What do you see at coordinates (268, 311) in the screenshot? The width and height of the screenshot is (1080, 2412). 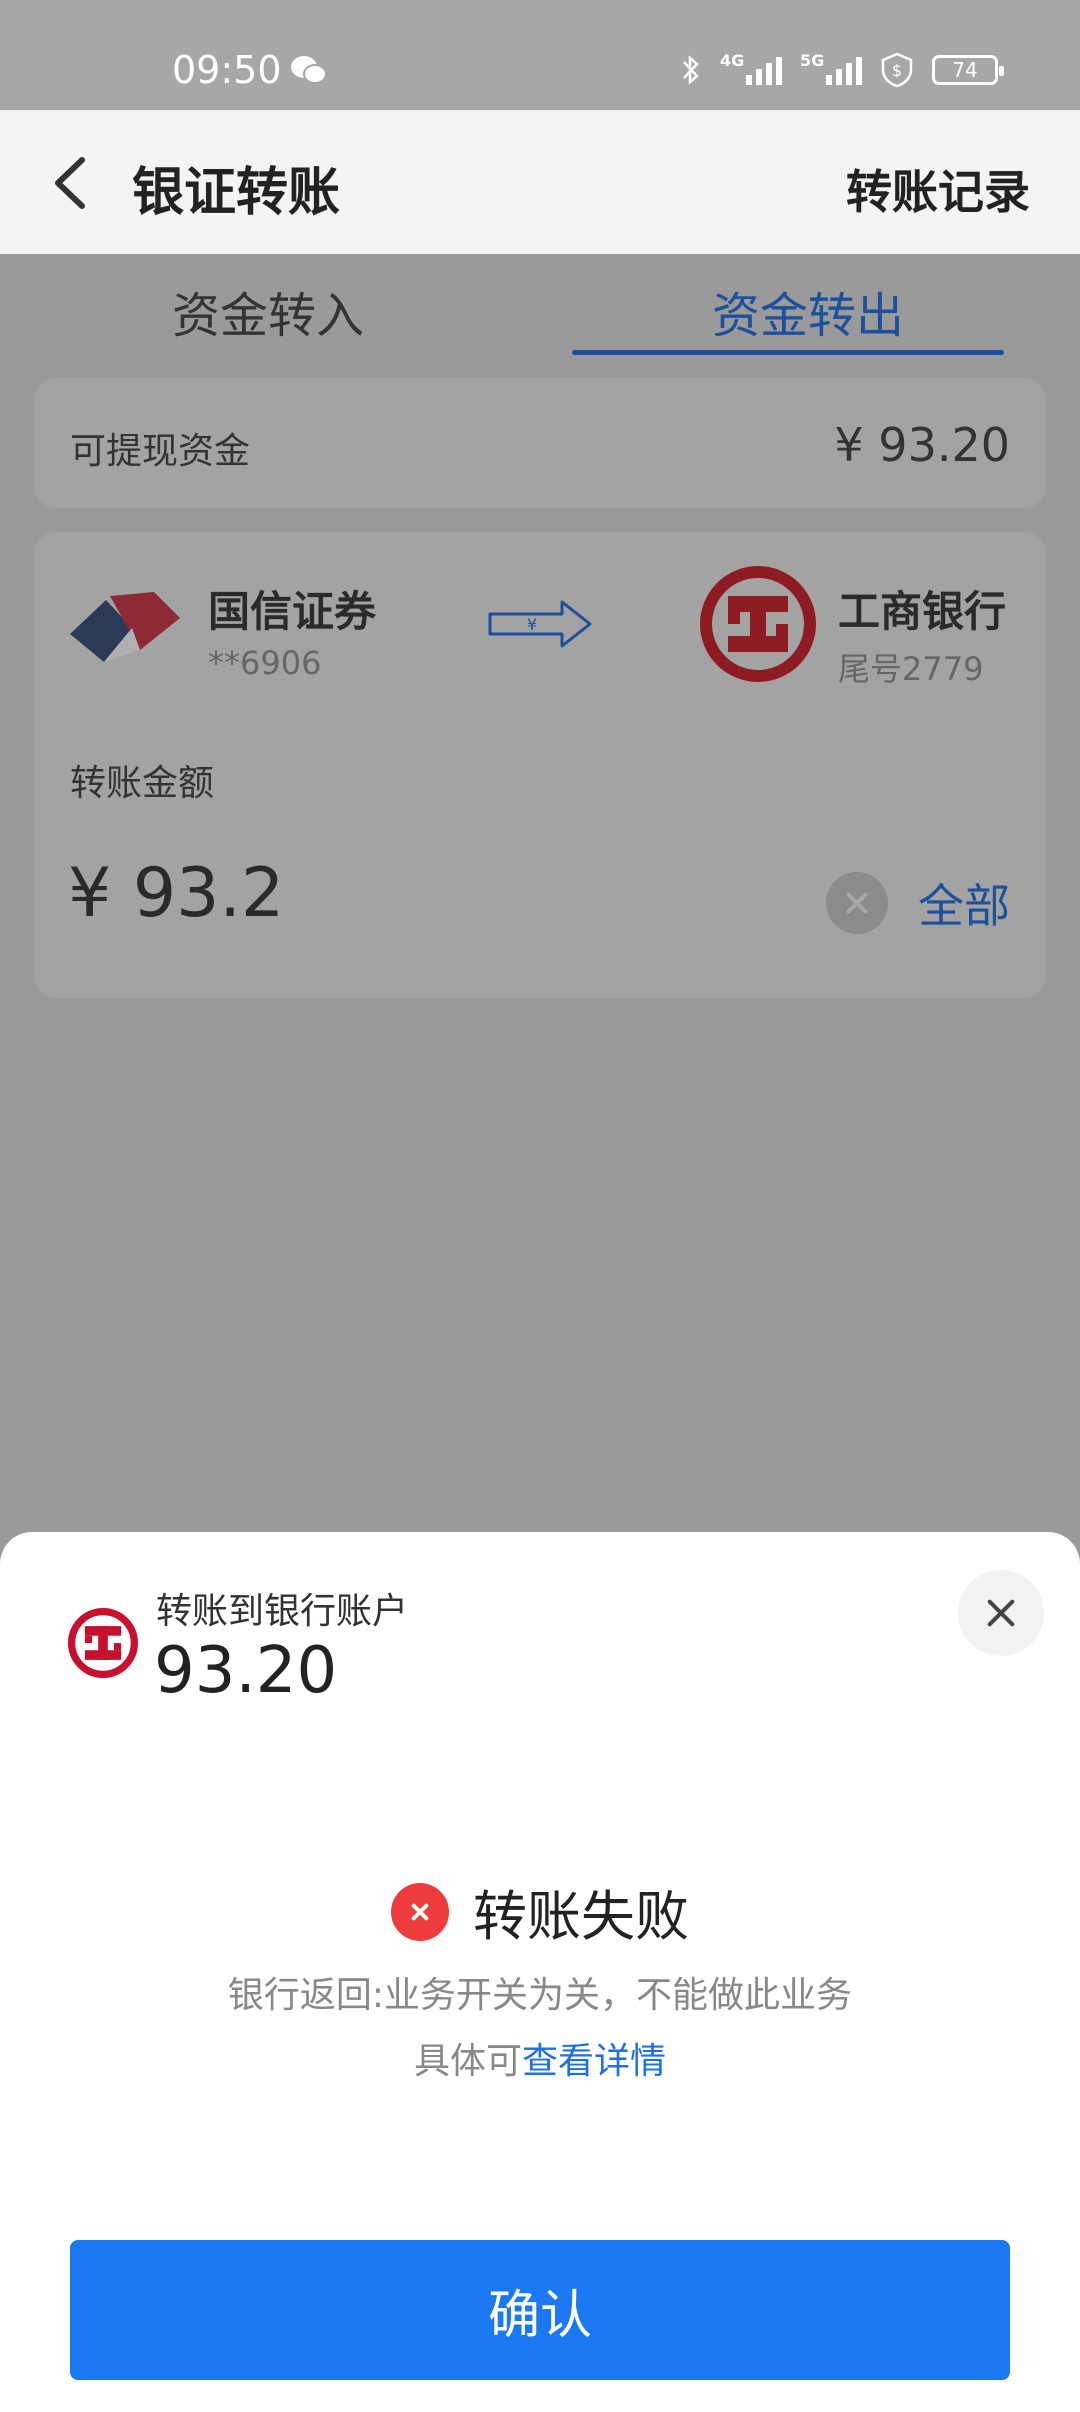 I see `tab-transfer-in: 资金转入` at bounding box center [268, 311].